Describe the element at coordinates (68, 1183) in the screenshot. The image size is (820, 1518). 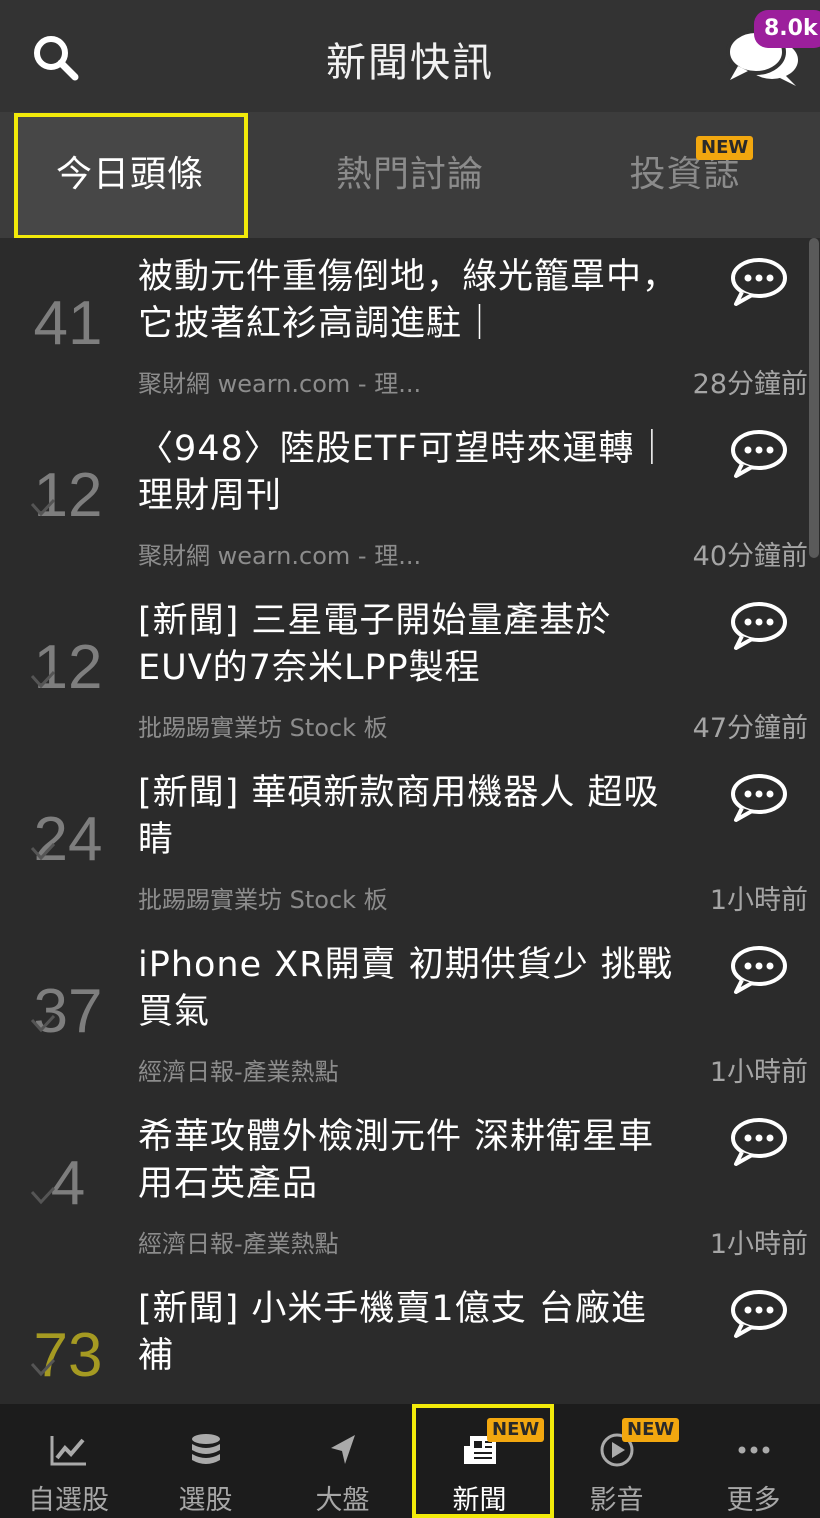
I see `view-count: 4` at that location.